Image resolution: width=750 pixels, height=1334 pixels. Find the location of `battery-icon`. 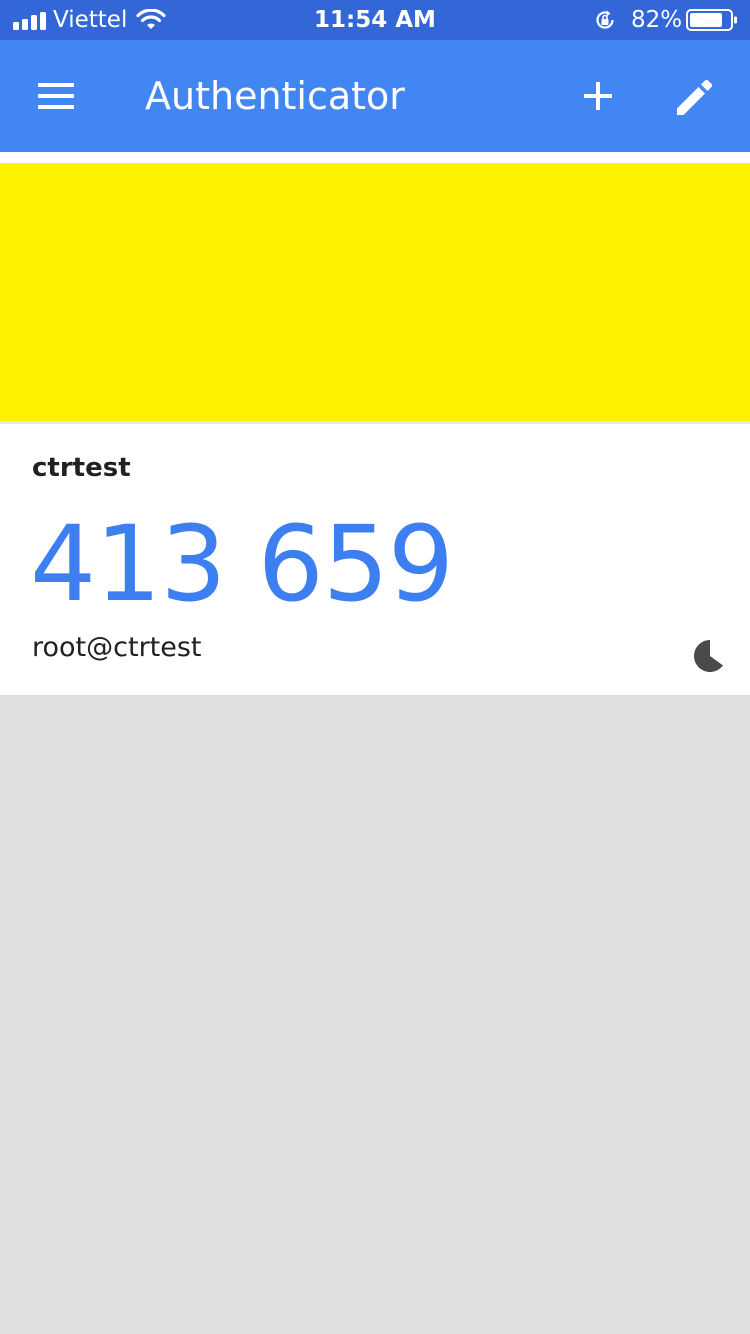

battery-icon is located at coordinates (711, 20).